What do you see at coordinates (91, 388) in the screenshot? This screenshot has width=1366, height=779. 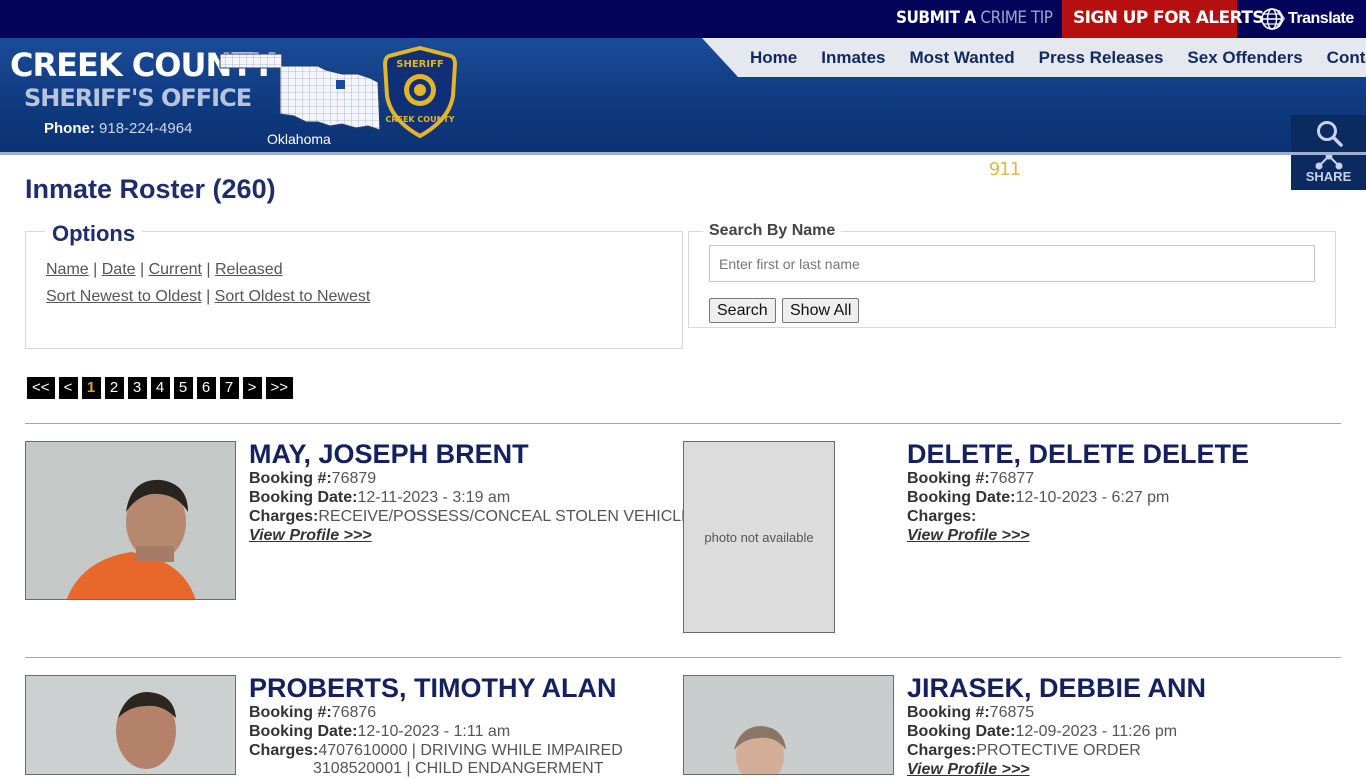 I see `pager-page-1: 1` at bounding box center [91, 388].